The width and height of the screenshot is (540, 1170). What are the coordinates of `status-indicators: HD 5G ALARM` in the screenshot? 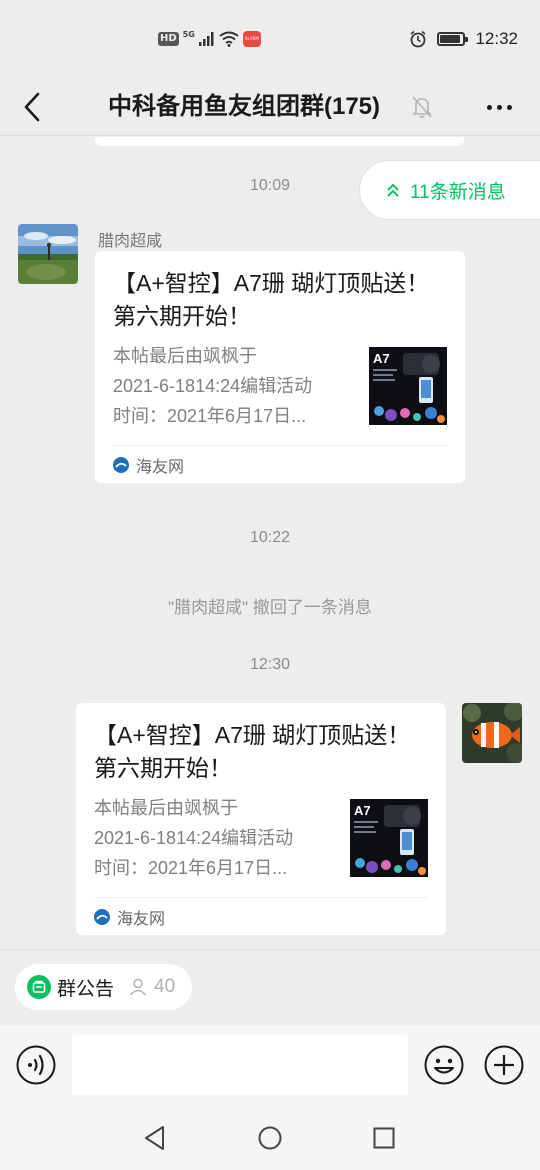 It's located at (209, 39).